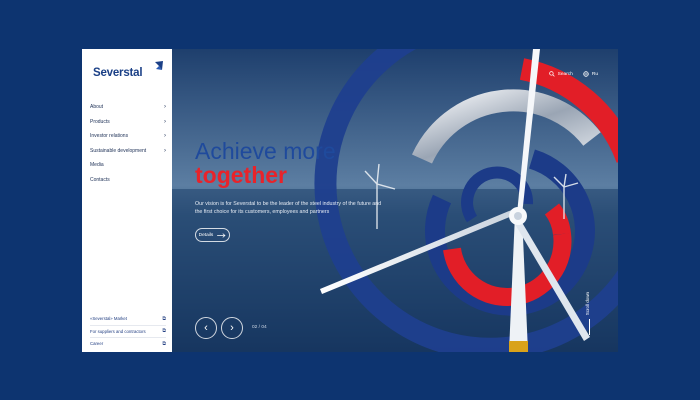  I want to click on chevron-left-icon: ‹, so click(206, 328).